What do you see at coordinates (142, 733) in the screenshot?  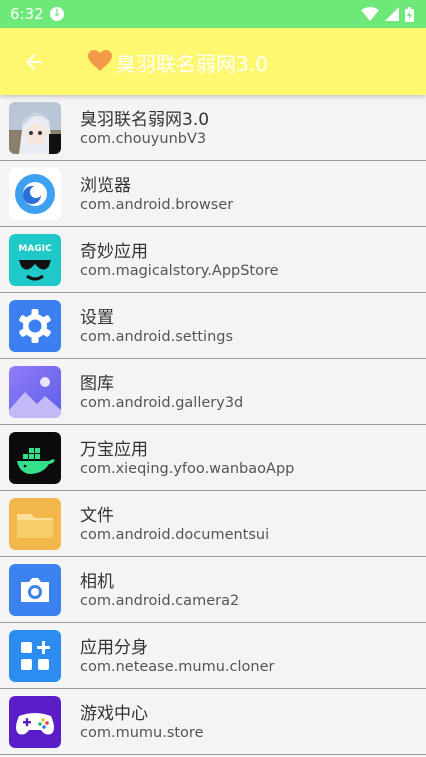 I see `app-package: com.mumu.store` at bounding box center [142, 733].